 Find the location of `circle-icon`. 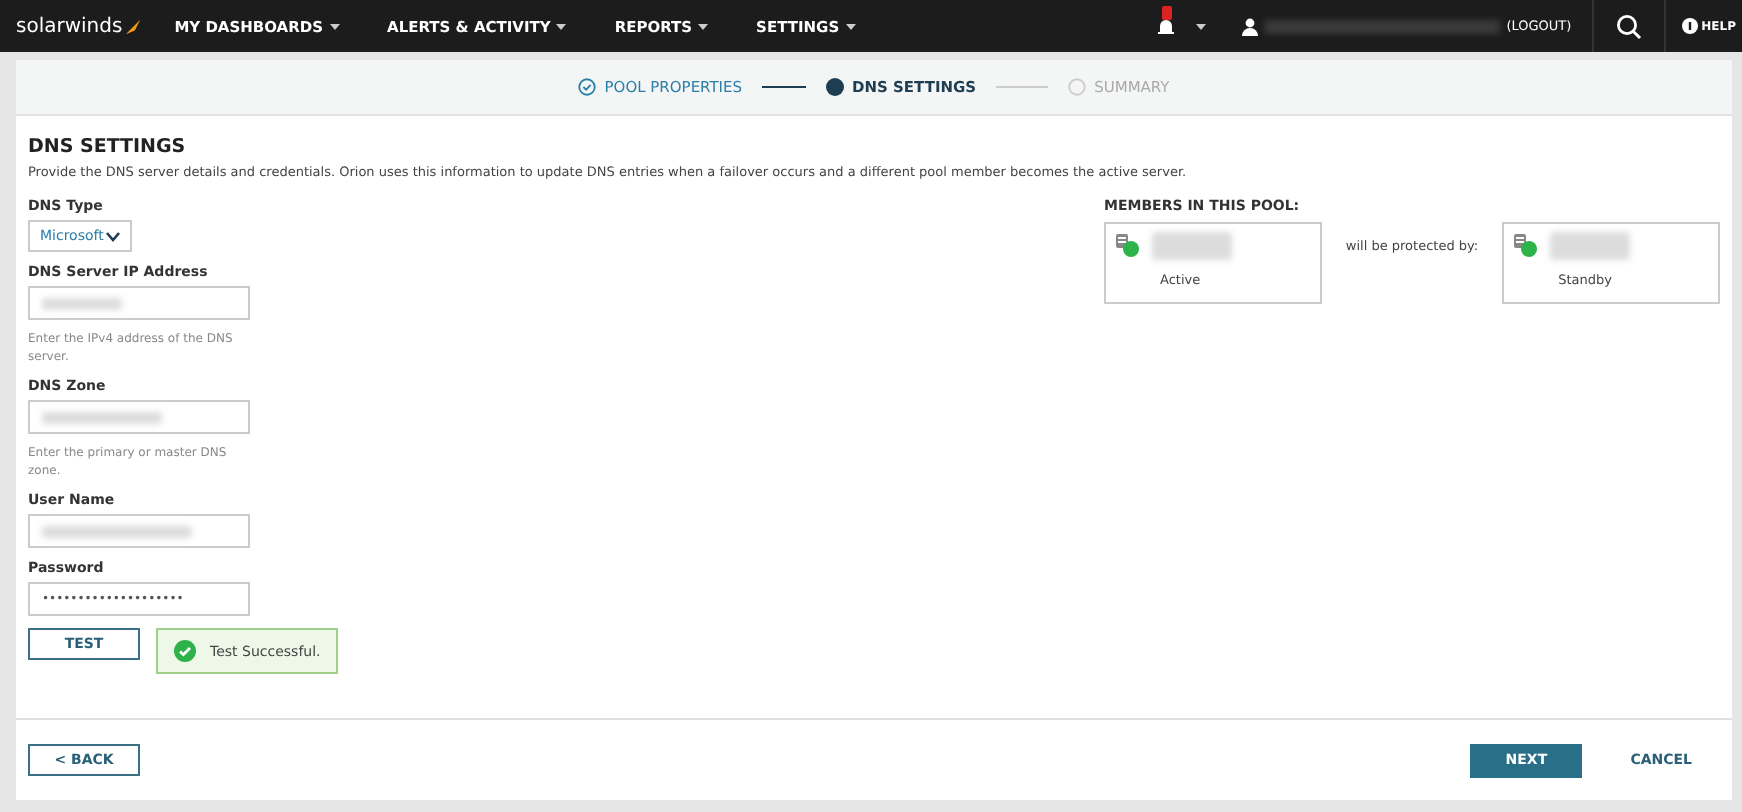

circle-icon is located at coordinates (1077, 87).